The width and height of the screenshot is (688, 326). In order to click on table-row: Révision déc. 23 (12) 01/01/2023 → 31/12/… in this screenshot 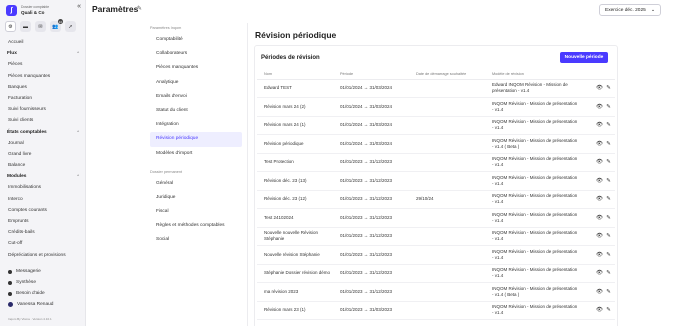, I will do `click(436, 199)`.